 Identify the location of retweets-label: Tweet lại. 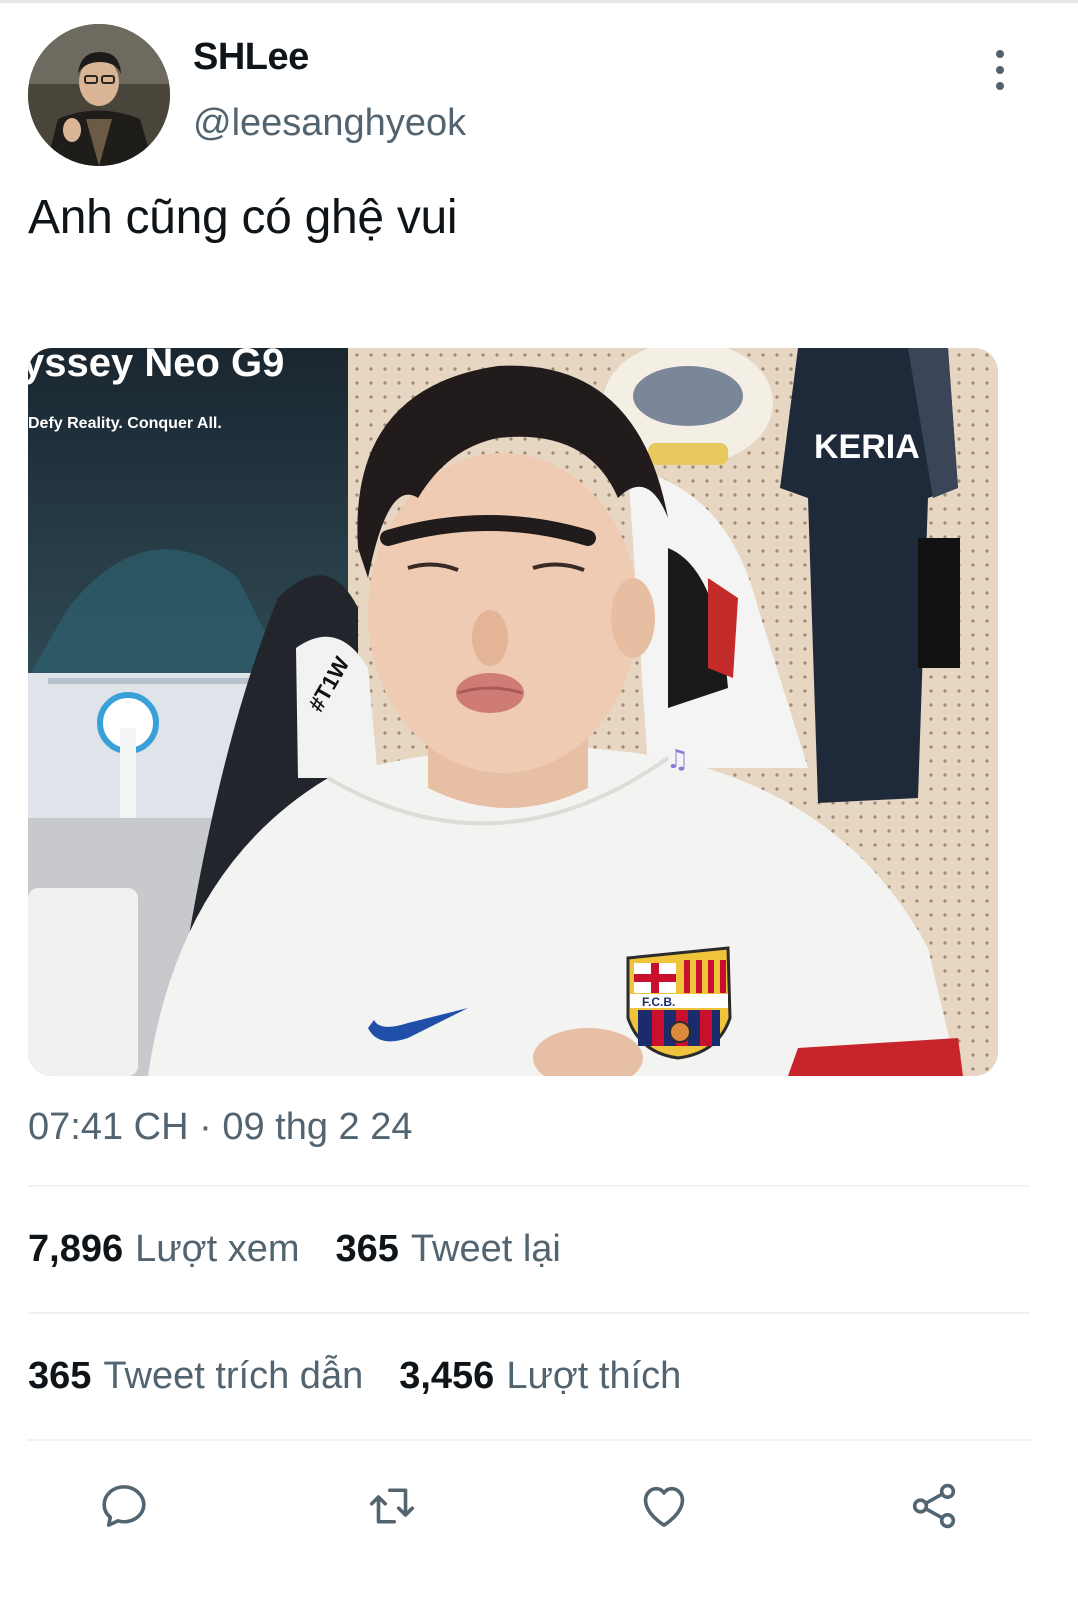
(485, 1249).